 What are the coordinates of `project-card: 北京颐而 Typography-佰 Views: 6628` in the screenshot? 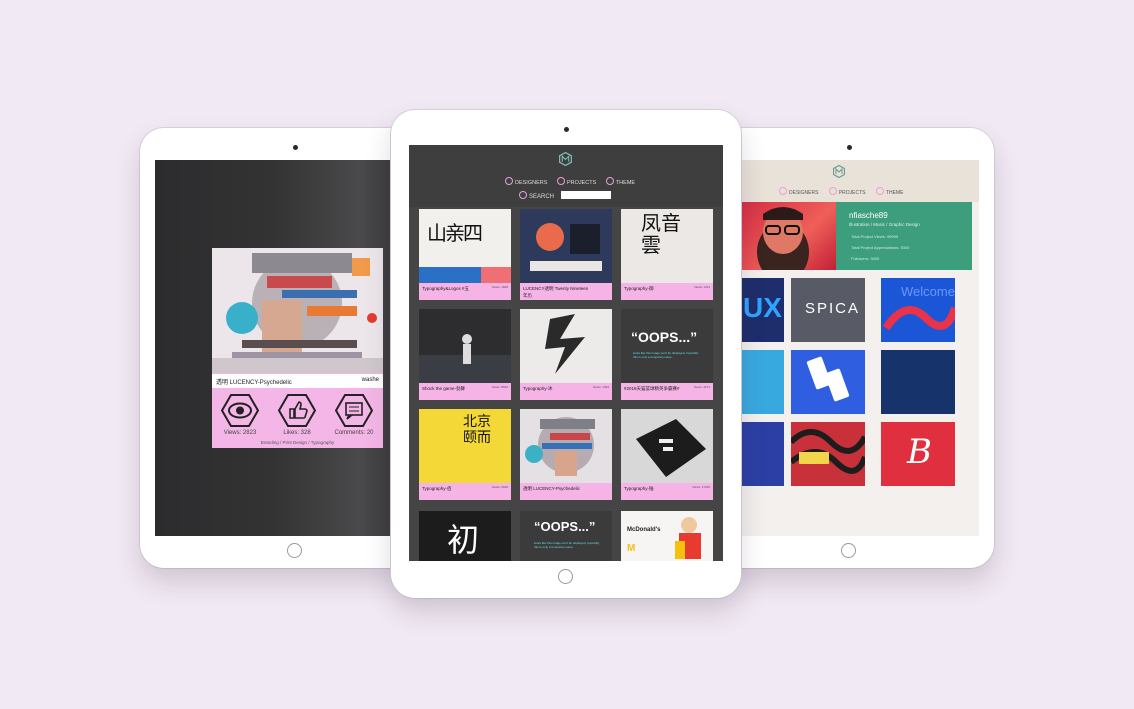 It's located at (465, 454).